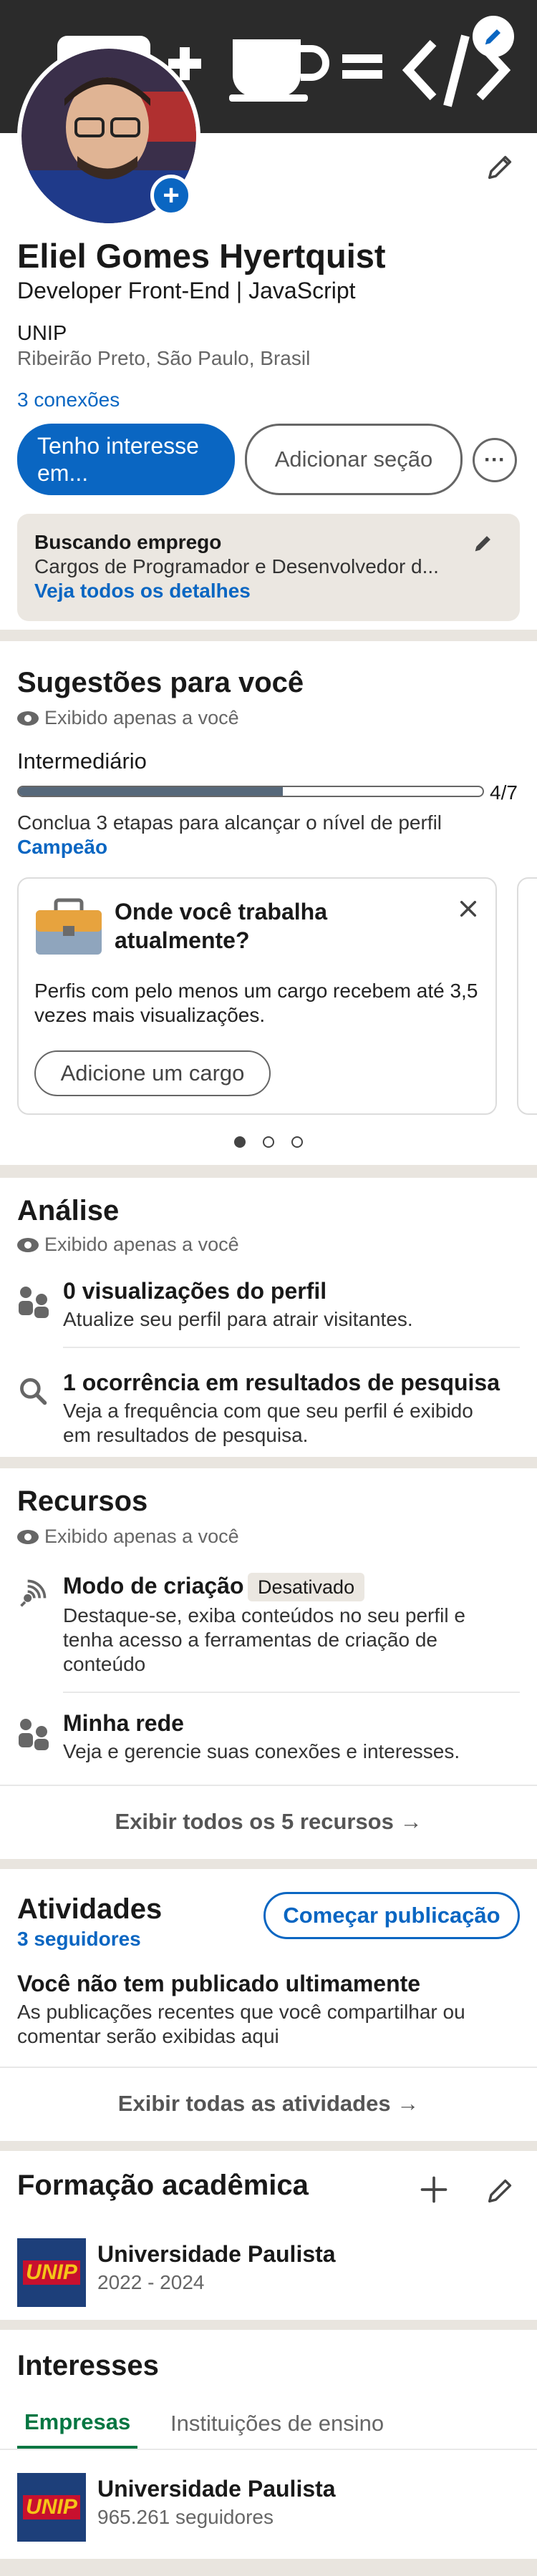 The width and height of the screenshot is (537, 2576). What do you see at coordinates (142, 591) in the screenshot?
I see `open-to-work-details-link: Veja todos os detalhes` at bounding box center [142, 591].